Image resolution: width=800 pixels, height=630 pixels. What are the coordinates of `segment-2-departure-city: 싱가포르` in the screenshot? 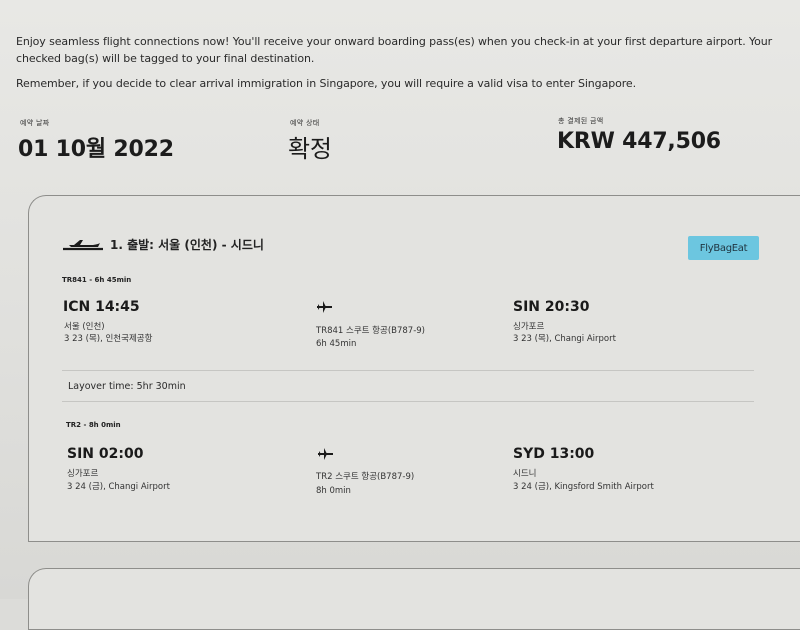 It's located at (83, 474).